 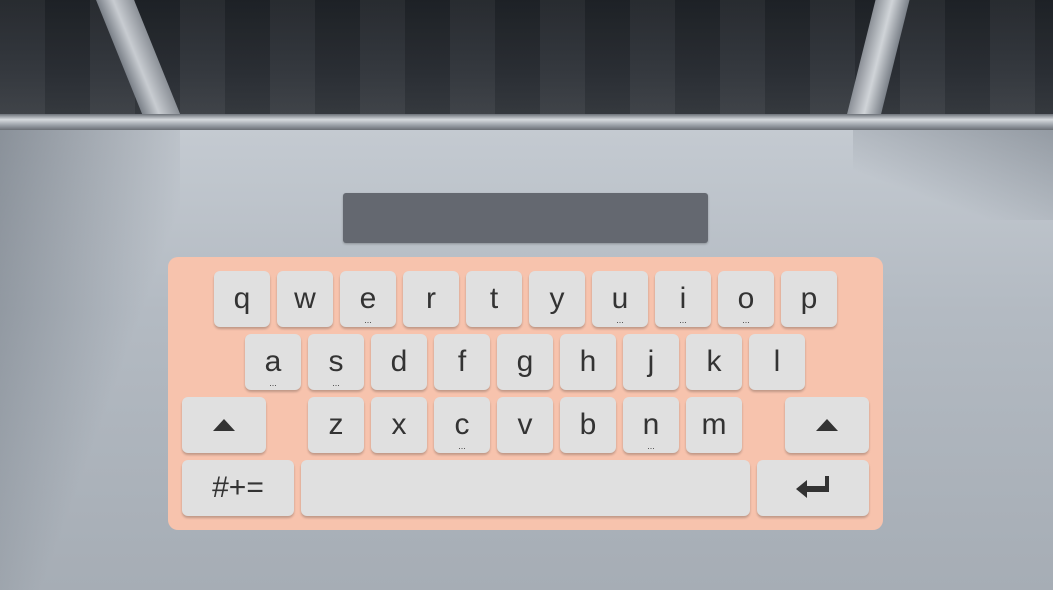 I want to click on key-d: d, so click(x=399, y=362).